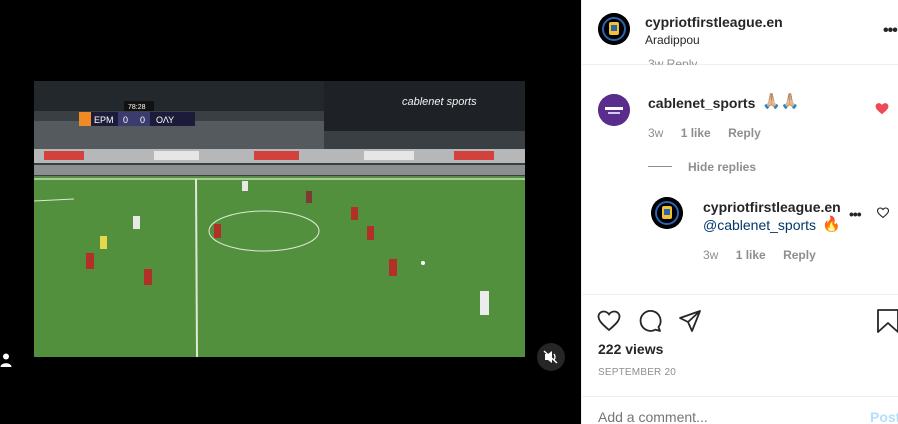 This screenshot has width=898, height=424. What do you see at coordinates (609, 321) in the screenshot?
I see `heart-icon` at bounding box center [609, 321].